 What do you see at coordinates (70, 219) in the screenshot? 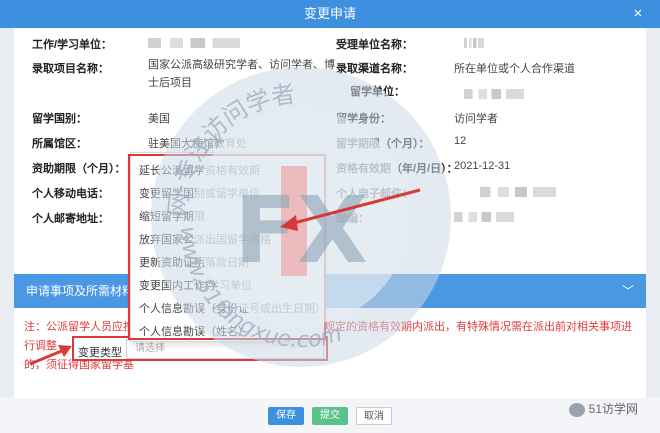
I see `address-label: 个人邮寄地址：` at bounding box center [70, 219].